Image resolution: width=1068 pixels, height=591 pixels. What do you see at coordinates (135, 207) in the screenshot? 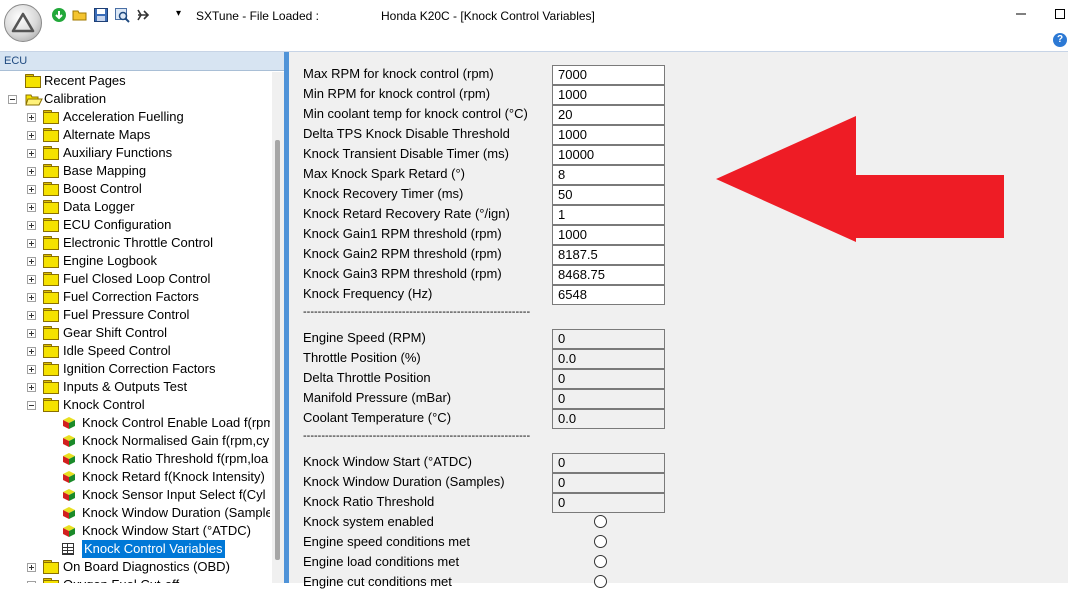
I see `tree-item: Data Logger` at bounding box center [135, 207].